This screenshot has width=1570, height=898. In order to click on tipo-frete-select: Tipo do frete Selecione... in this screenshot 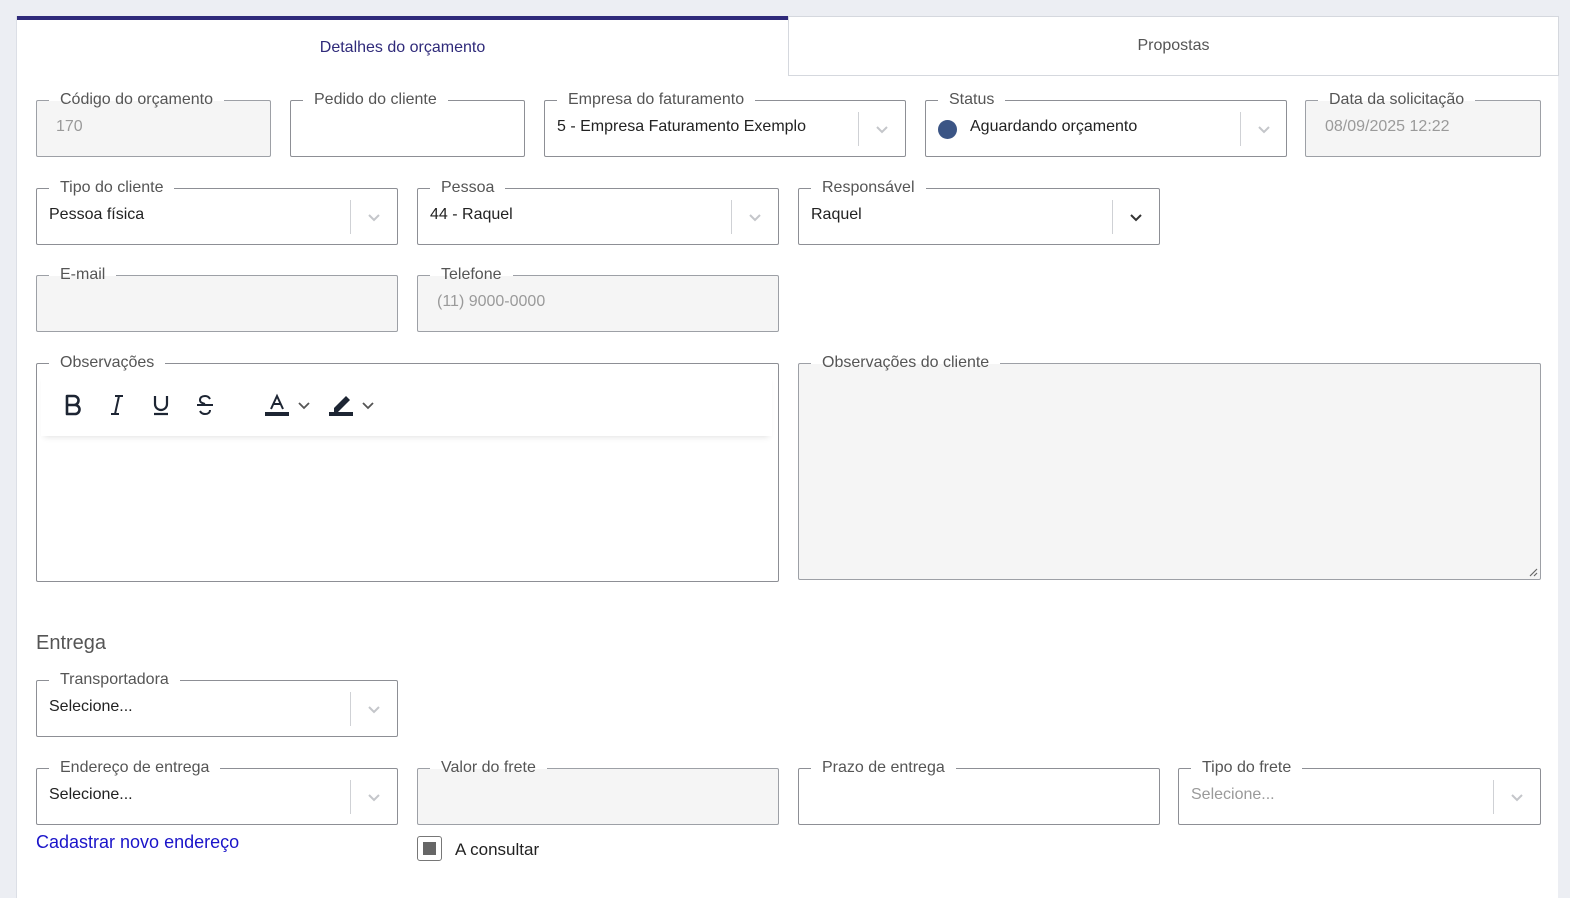, I will do `click(1359, 791)`.